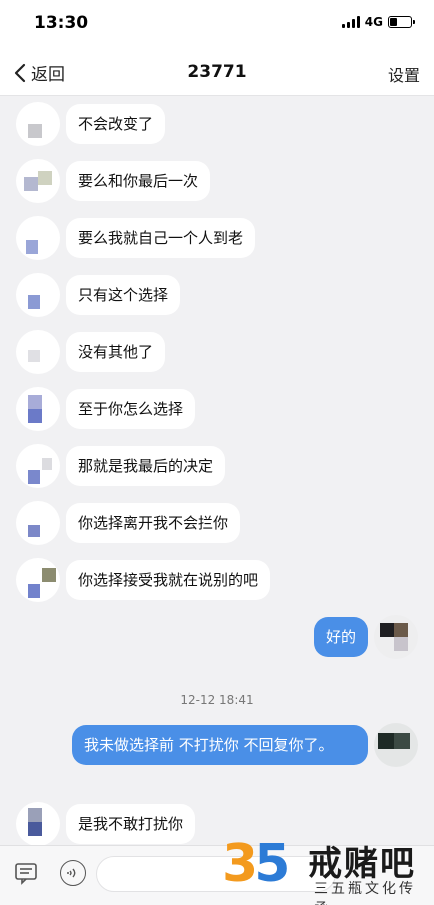 The width and height of the screenshot is (434, 905). I want to click on message-row: 好的, so click(365, 637).